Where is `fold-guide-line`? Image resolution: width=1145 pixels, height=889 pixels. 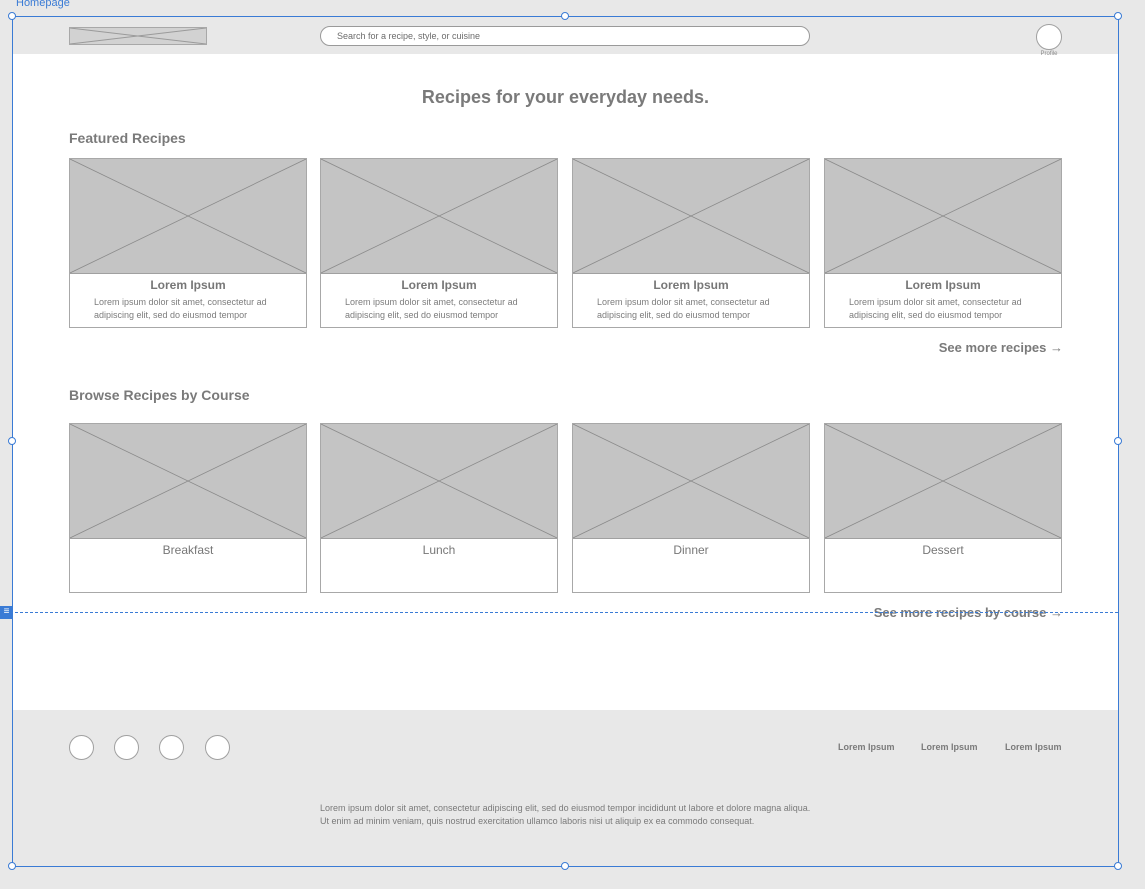 fold-guide-line is located at coordinates (559, 612).